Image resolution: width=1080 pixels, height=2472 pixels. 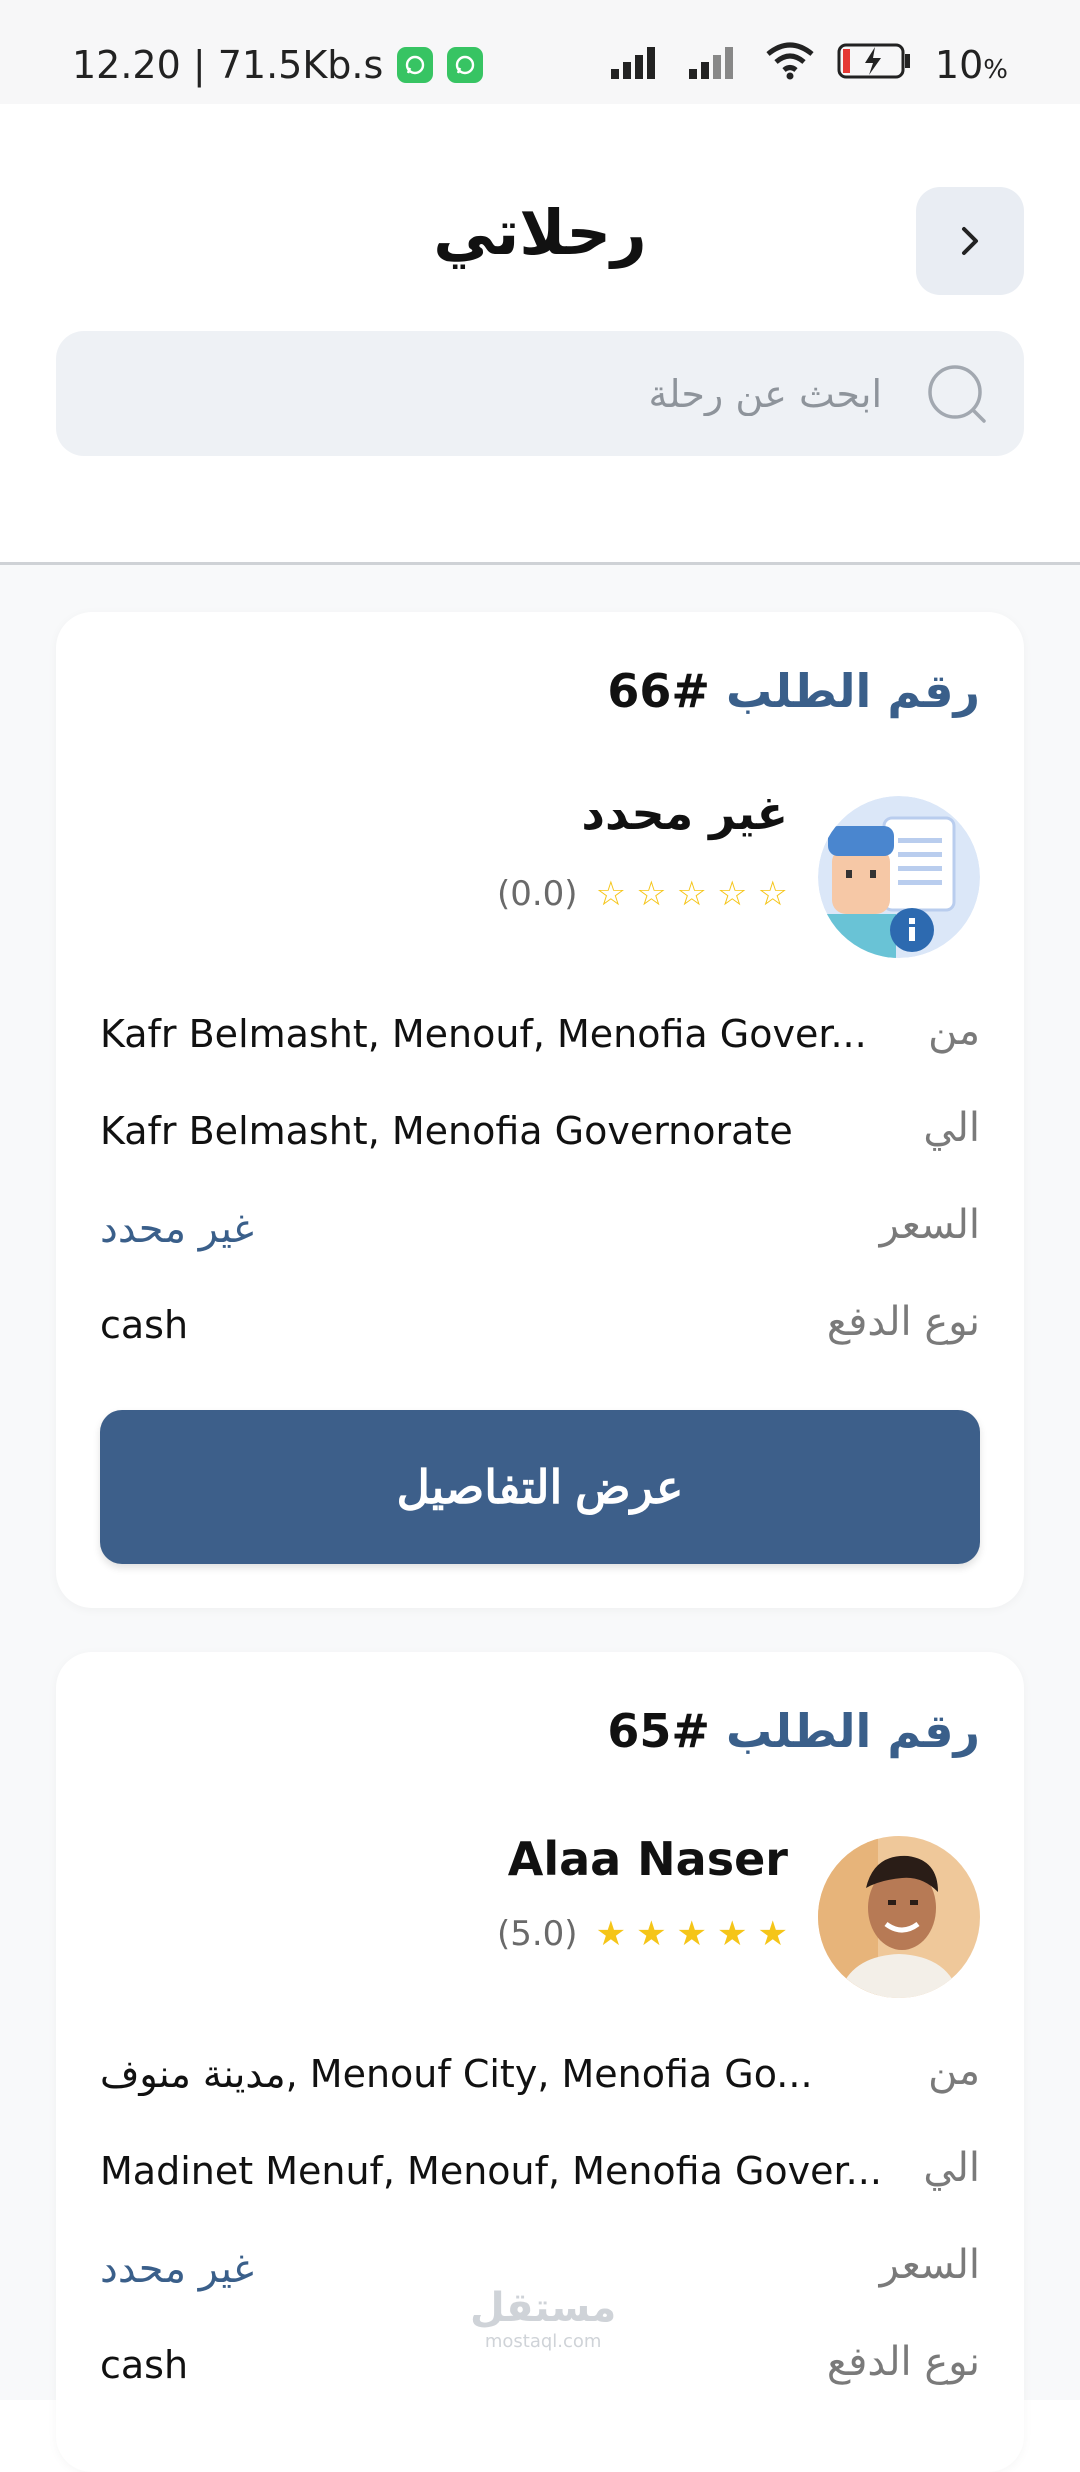 I want to click on watermark: مستقل mostaql.com, so click(x=543, y=2318).